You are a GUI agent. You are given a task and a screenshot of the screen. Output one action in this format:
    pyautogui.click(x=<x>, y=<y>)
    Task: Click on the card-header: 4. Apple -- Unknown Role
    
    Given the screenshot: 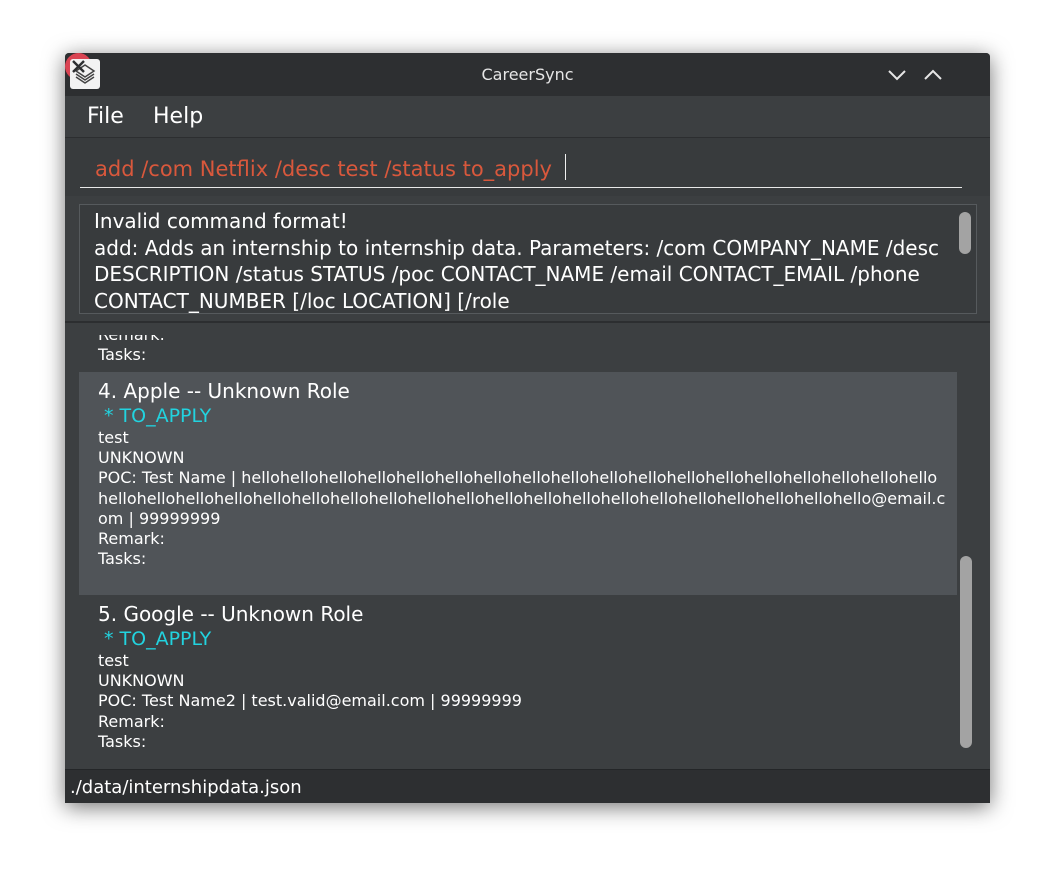 What is the action you would take?
    pyautogui.click(x=224, y=391)
    